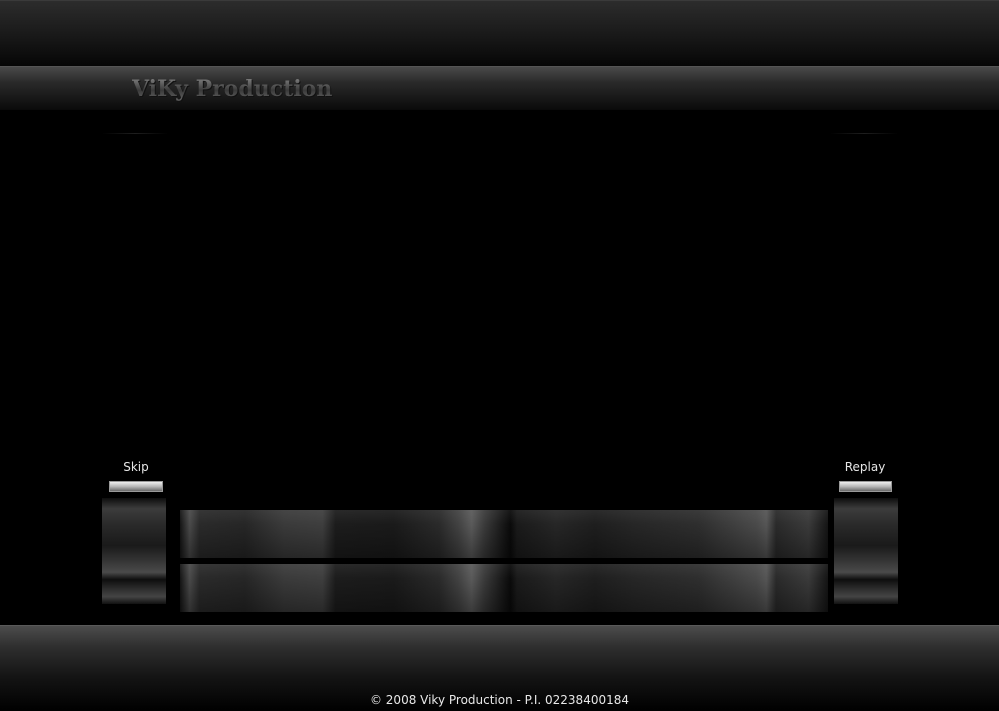 The height and width of the screenshot is (711, 999). Describe the element at coordinates (135, 133) in the screenshot. I see `left-divider` at that location.